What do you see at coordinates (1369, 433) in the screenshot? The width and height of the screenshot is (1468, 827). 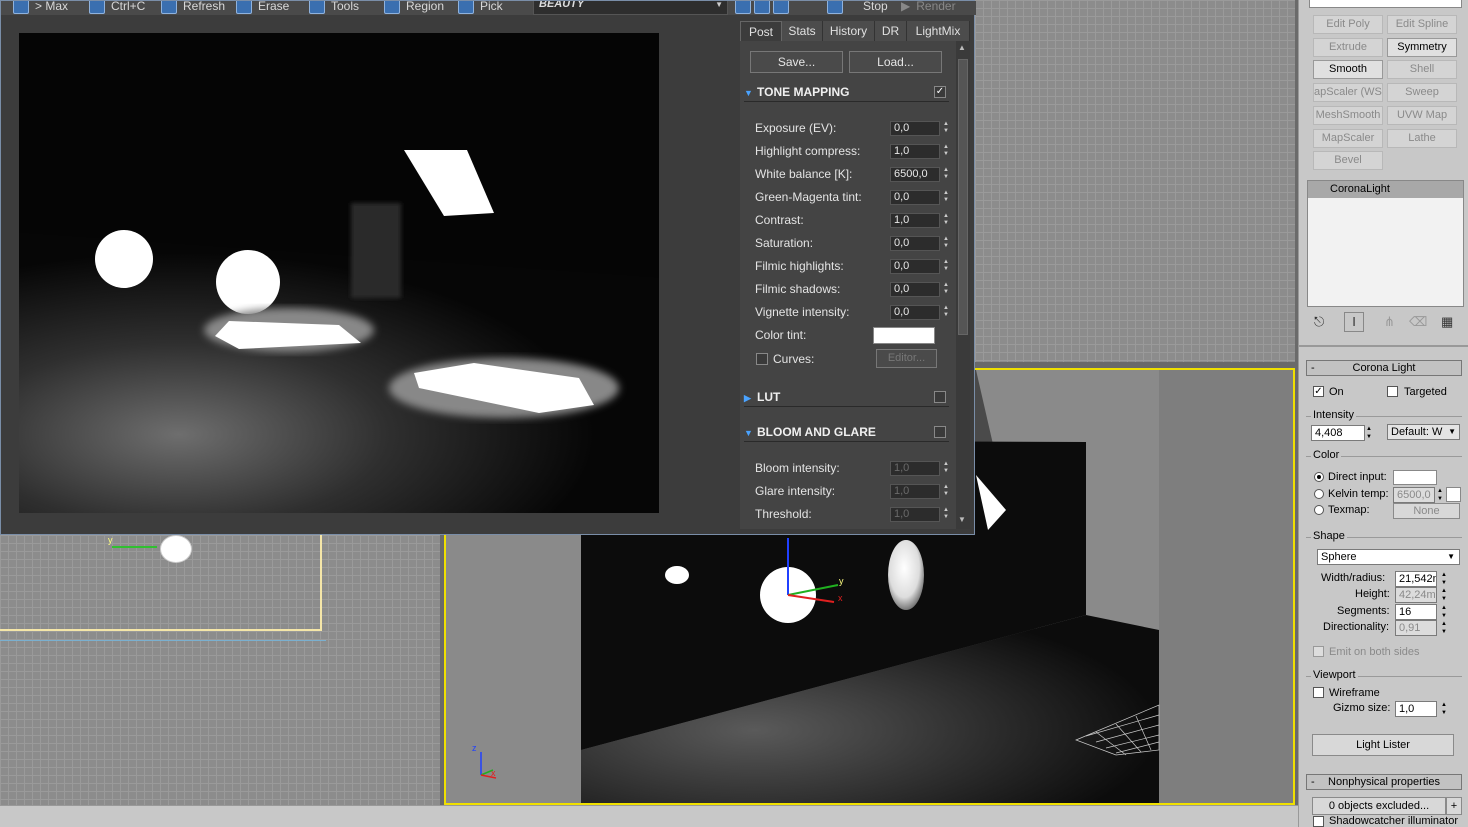 I see `intensity-spinner-icon: ▲ ▼` at bounding box center [1369, 433].